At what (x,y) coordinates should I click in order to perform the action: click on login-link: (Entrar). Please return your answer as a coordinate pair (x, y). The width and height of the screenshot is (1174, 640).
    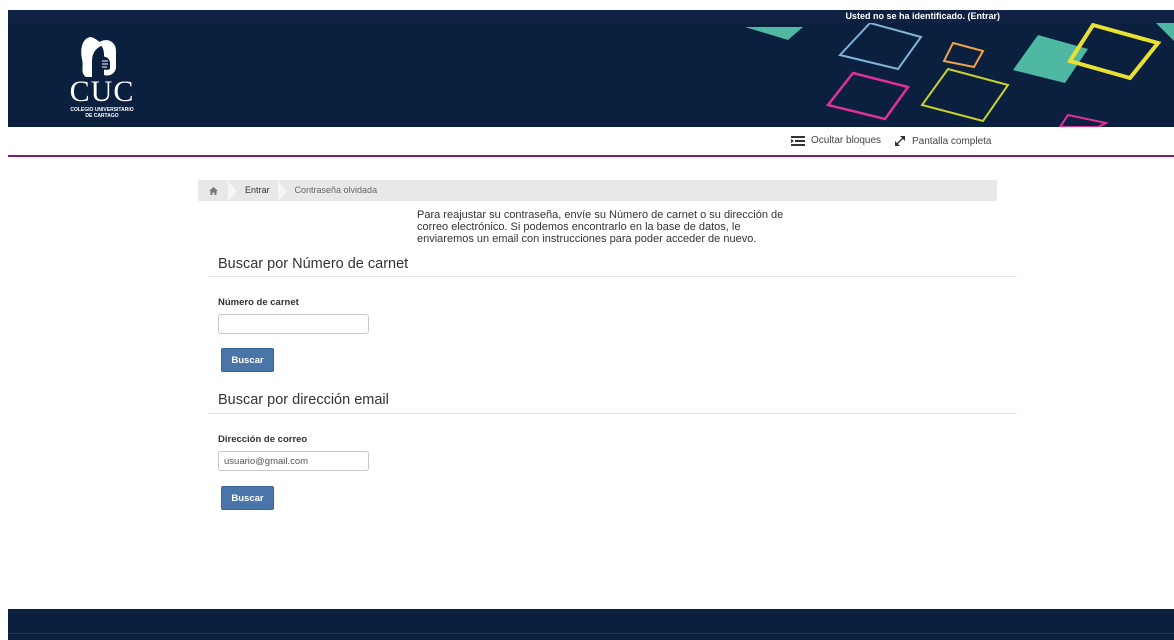
    Looking at the image, I should click on (983, 16).